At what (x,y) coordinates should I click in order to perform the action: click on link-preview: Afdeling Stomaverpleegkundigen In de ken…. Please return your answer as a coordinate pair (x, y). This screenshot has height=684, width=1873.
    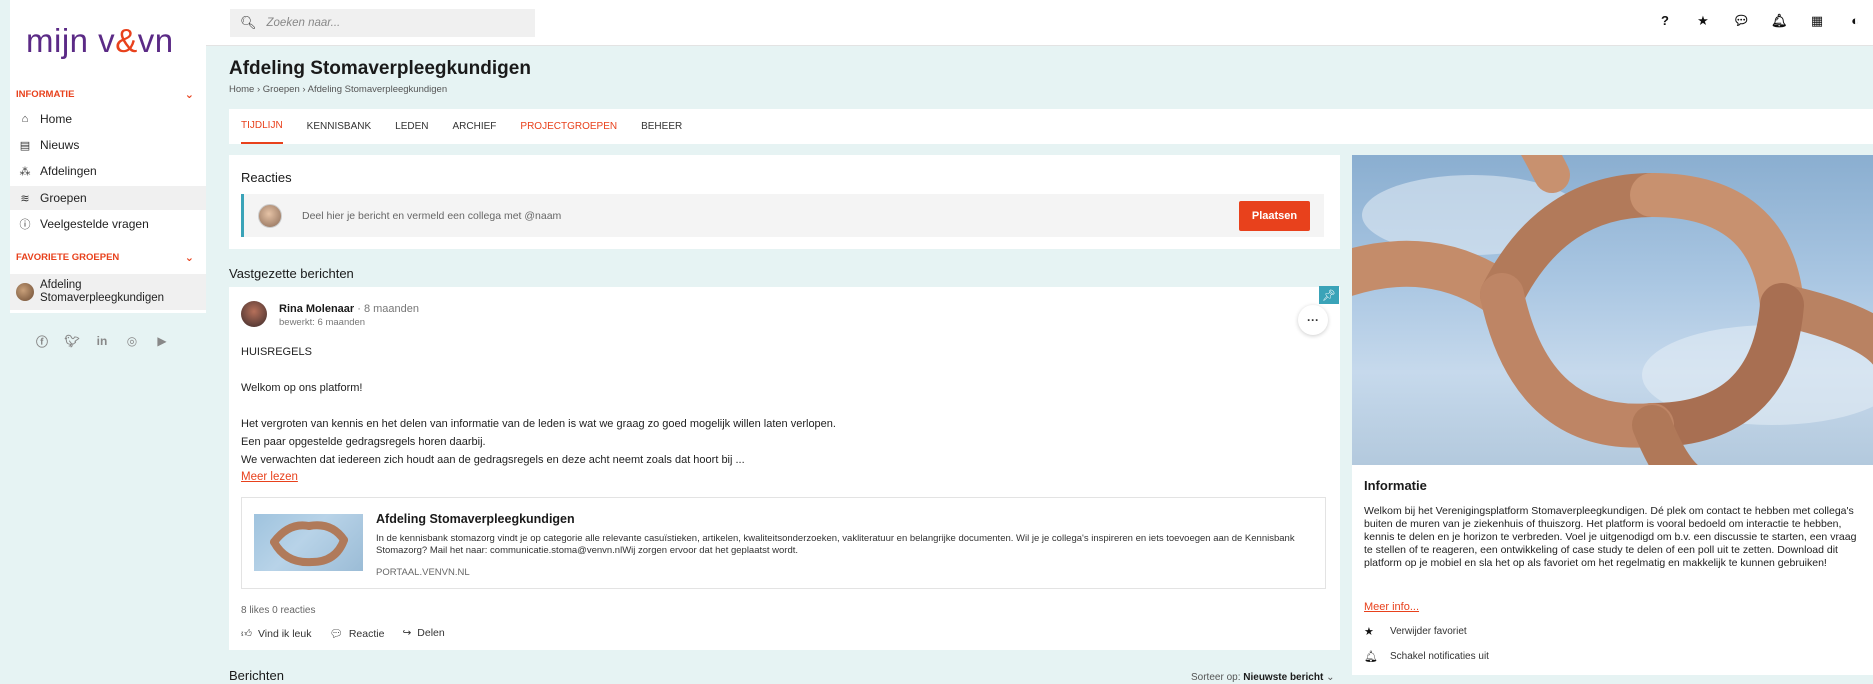
    Looking at the image, I should click on (783, 543).